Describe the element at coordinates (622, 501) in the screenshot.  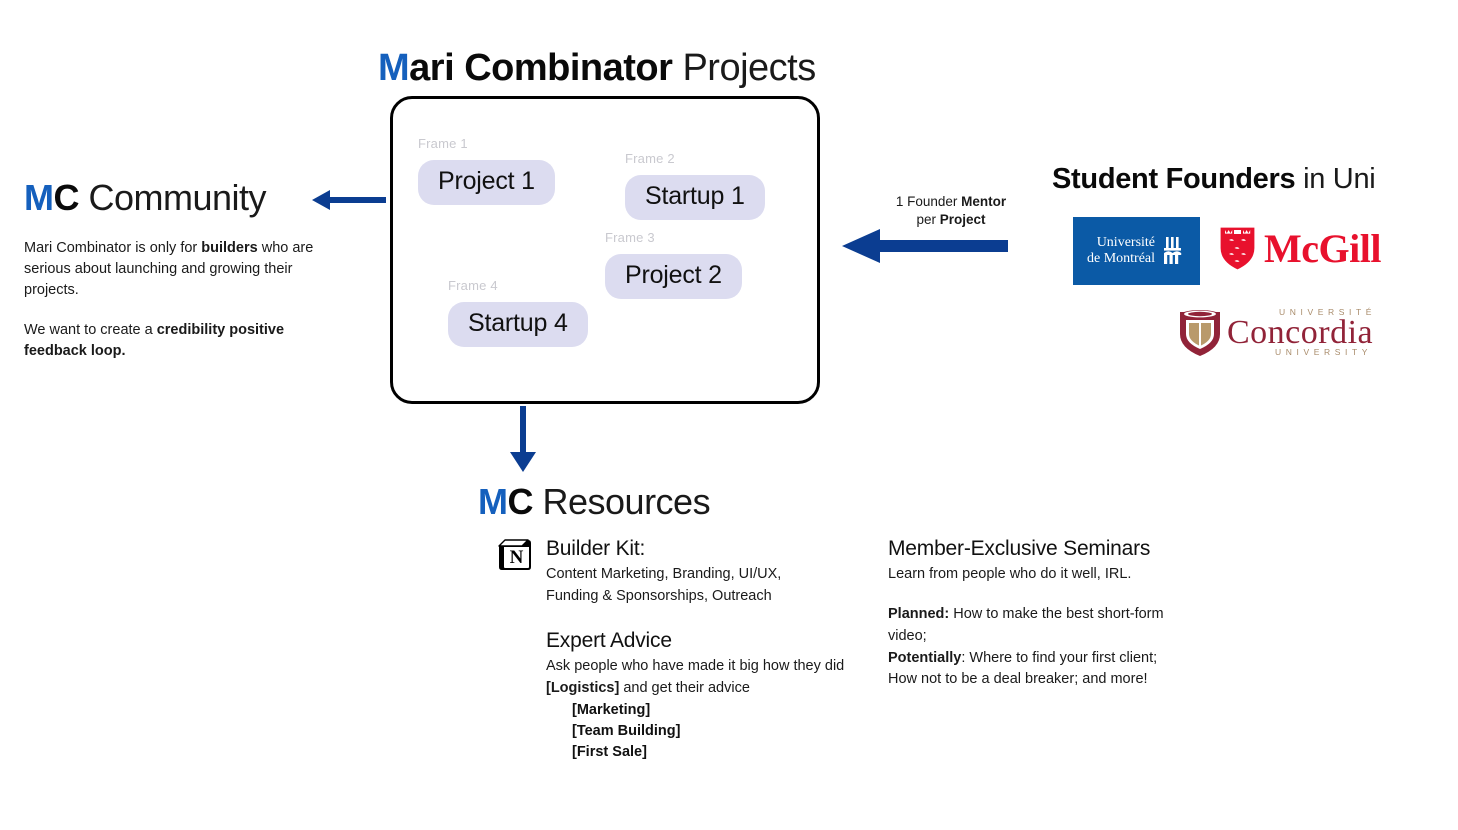
I see `resources-regular-part: Resources` at that location.